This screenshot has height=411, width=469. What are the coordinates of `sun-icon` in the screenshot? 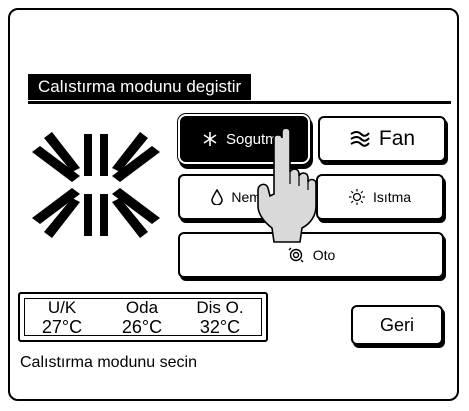 It's located at (356, 197).